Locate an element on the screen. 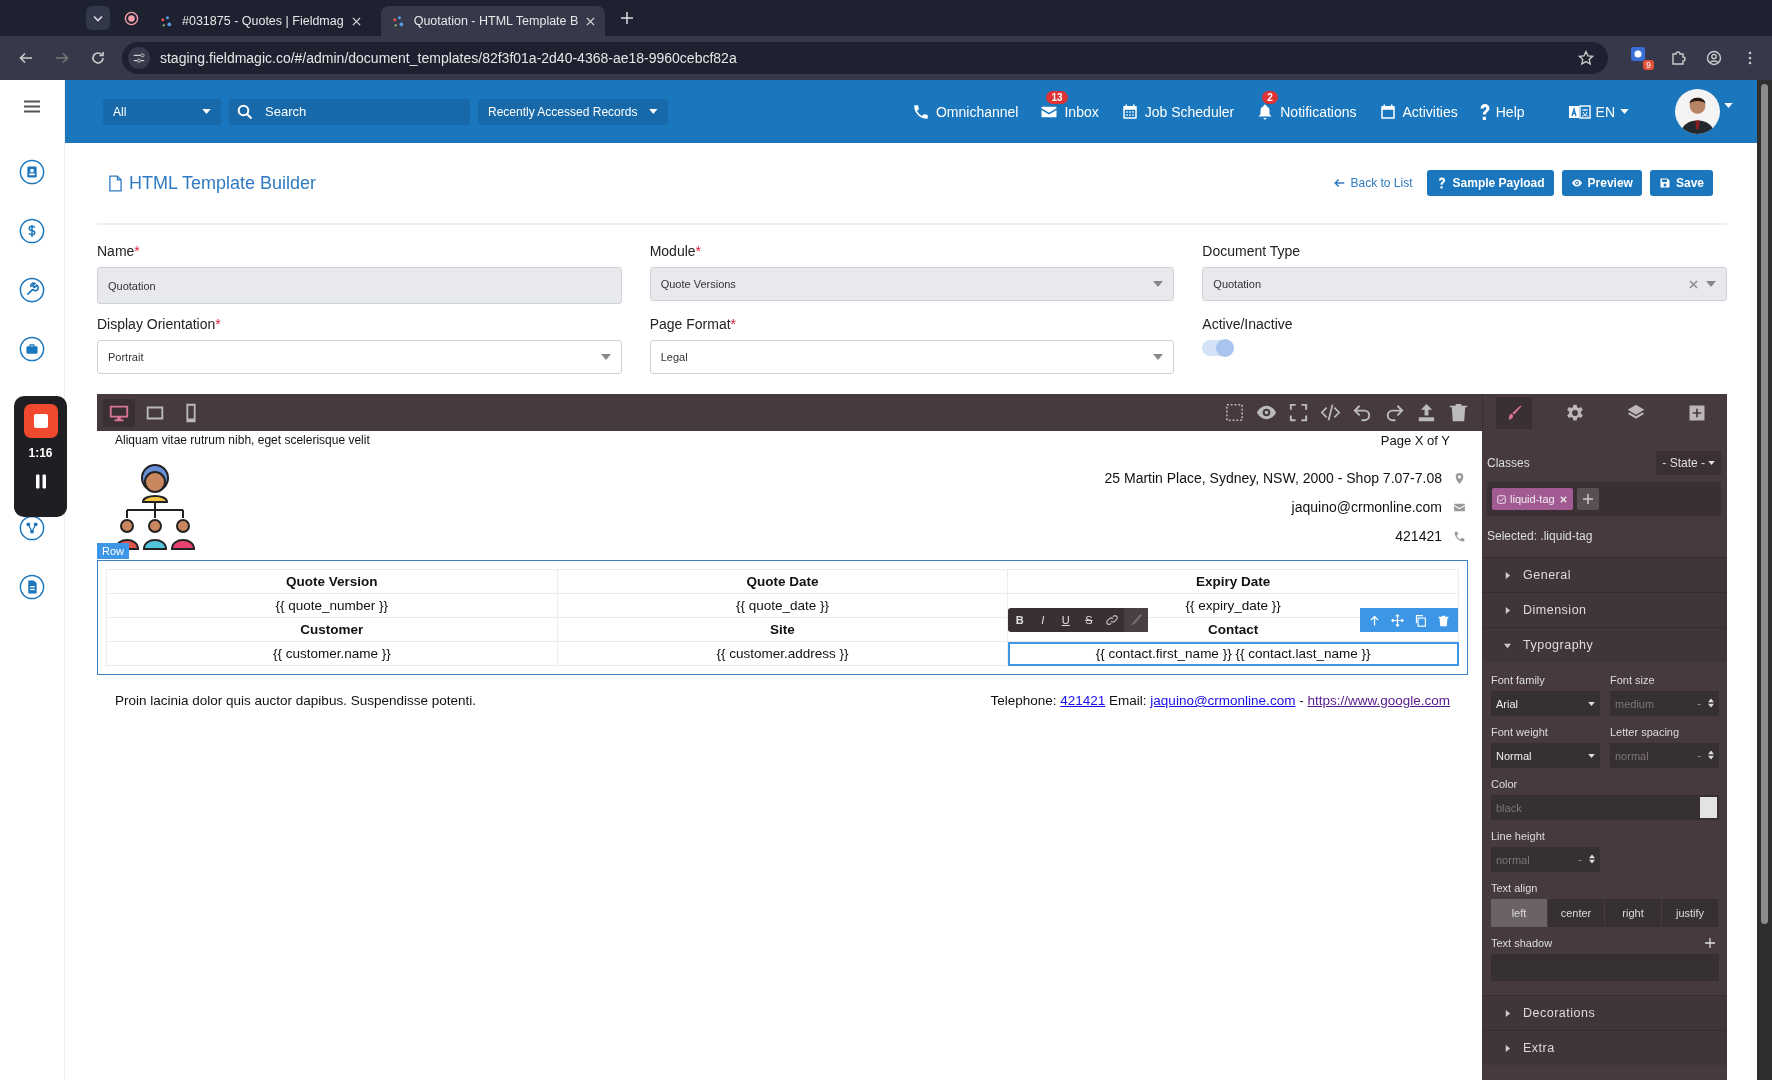 This screenshot has width=1772, height=1080. table-cell: {{ customer.address }} is located at coordinates (782, 653).